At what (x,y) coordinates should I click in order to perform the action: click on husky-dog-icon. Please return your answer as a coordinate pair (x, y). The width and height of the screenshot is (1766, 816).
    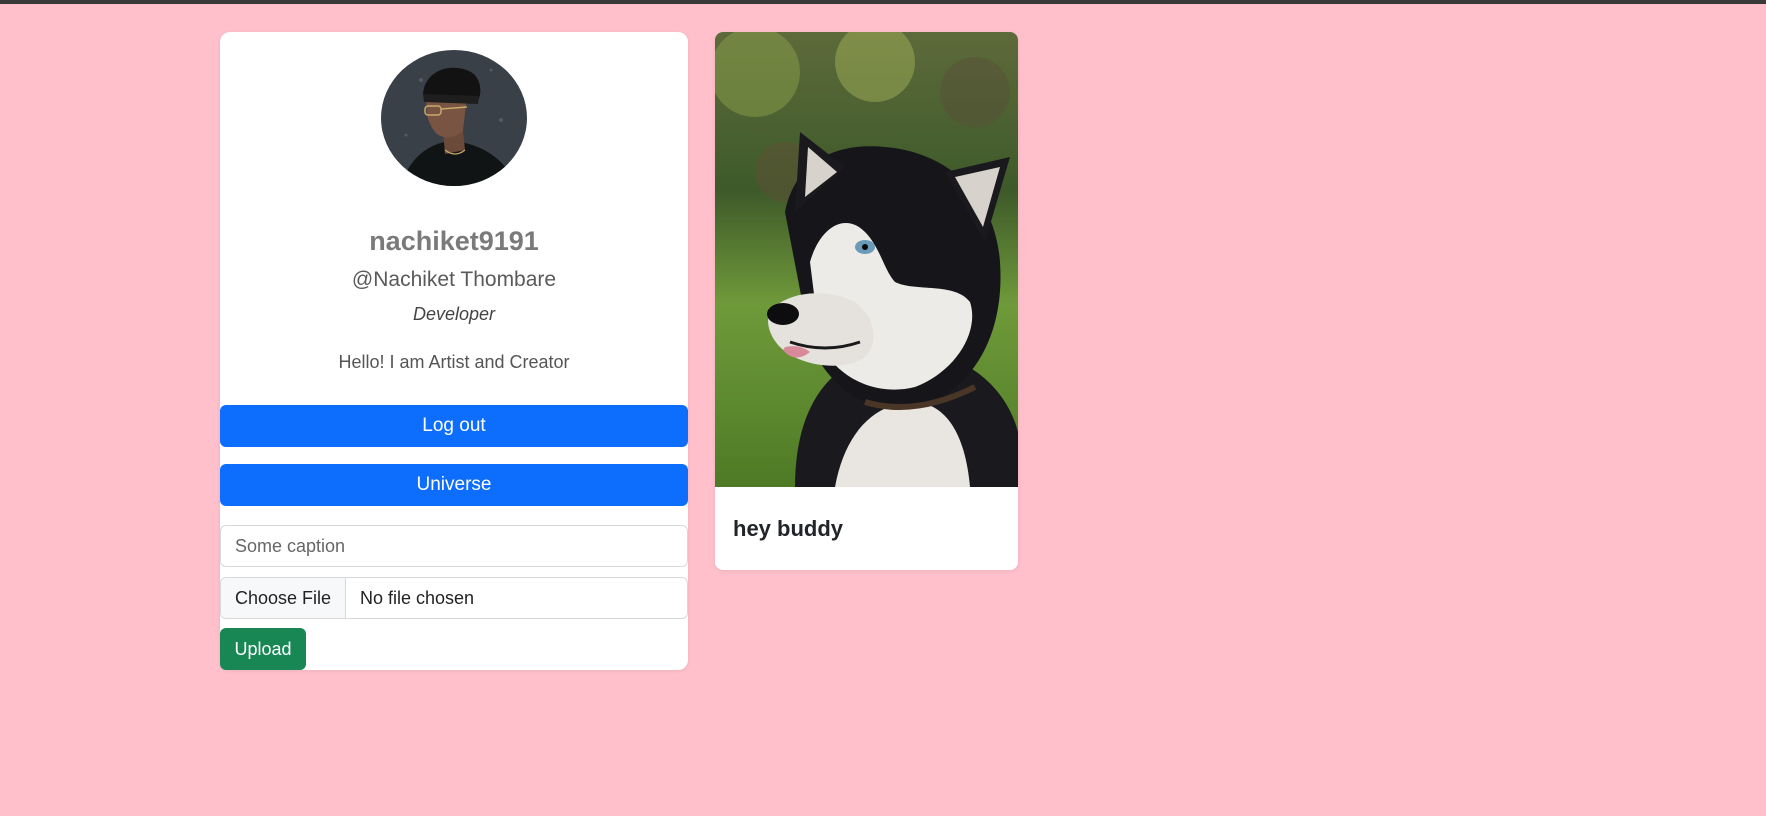
    Looking at the image, I should click on (866, 259).